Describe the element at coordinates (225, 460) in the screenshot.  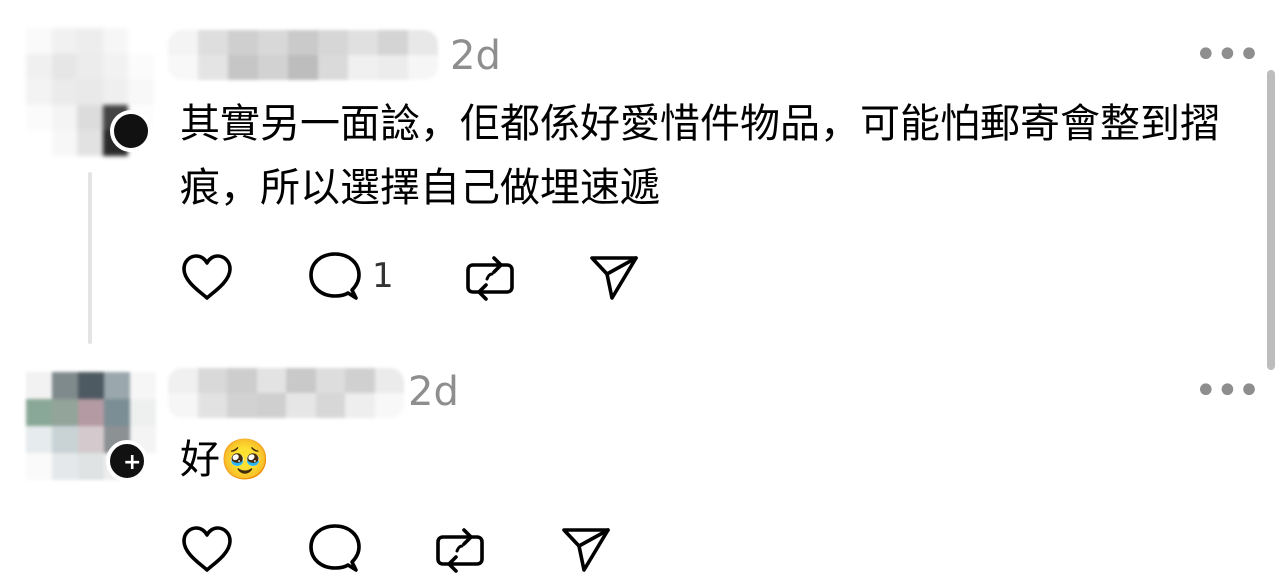
I see `comment-text: 好🥹` at that location.